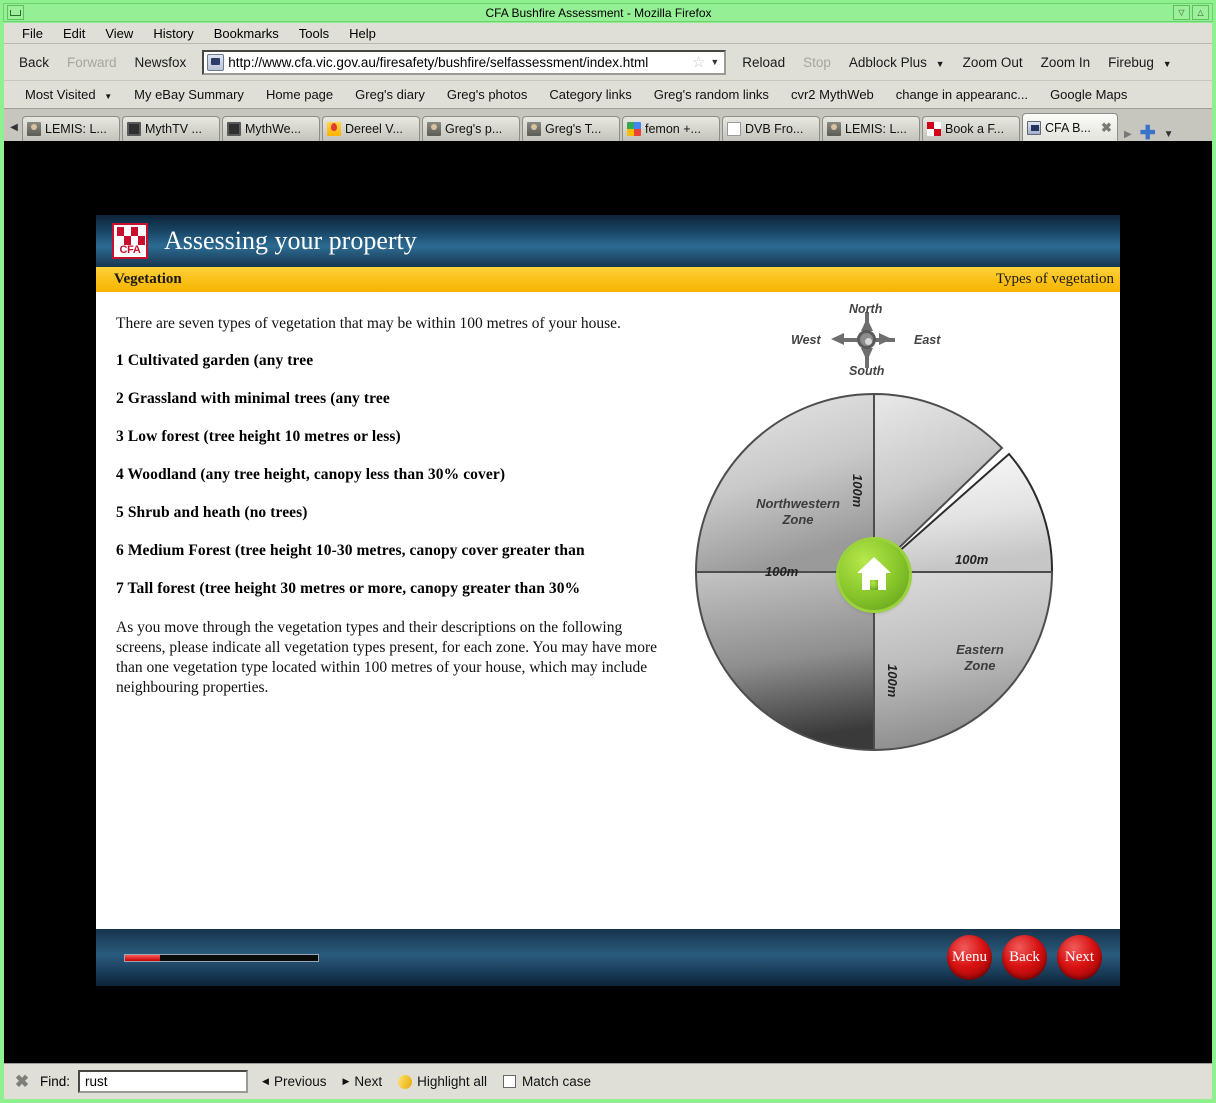 Image resolution: width=1216 pixels, height=1103 pixels. I want to click on tab-label: LEMIS, so click(876, 129).